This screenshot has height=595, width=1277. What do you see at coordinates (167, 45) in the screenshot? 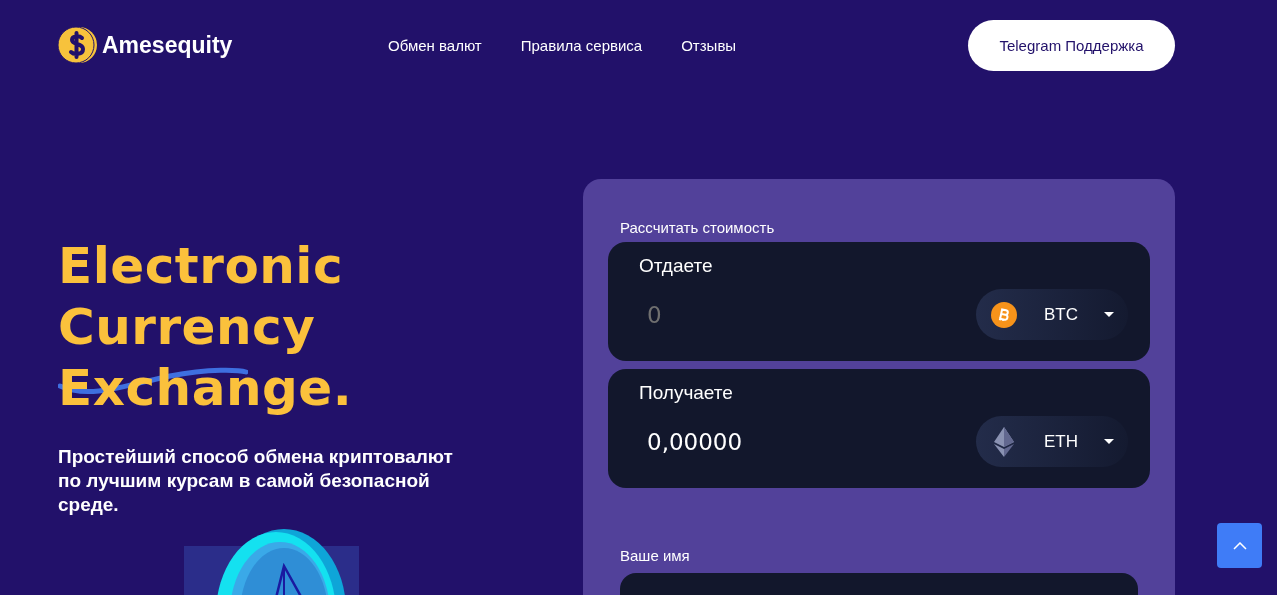
I see `logo-text: Amesequity` at bounding box center [167, 45].